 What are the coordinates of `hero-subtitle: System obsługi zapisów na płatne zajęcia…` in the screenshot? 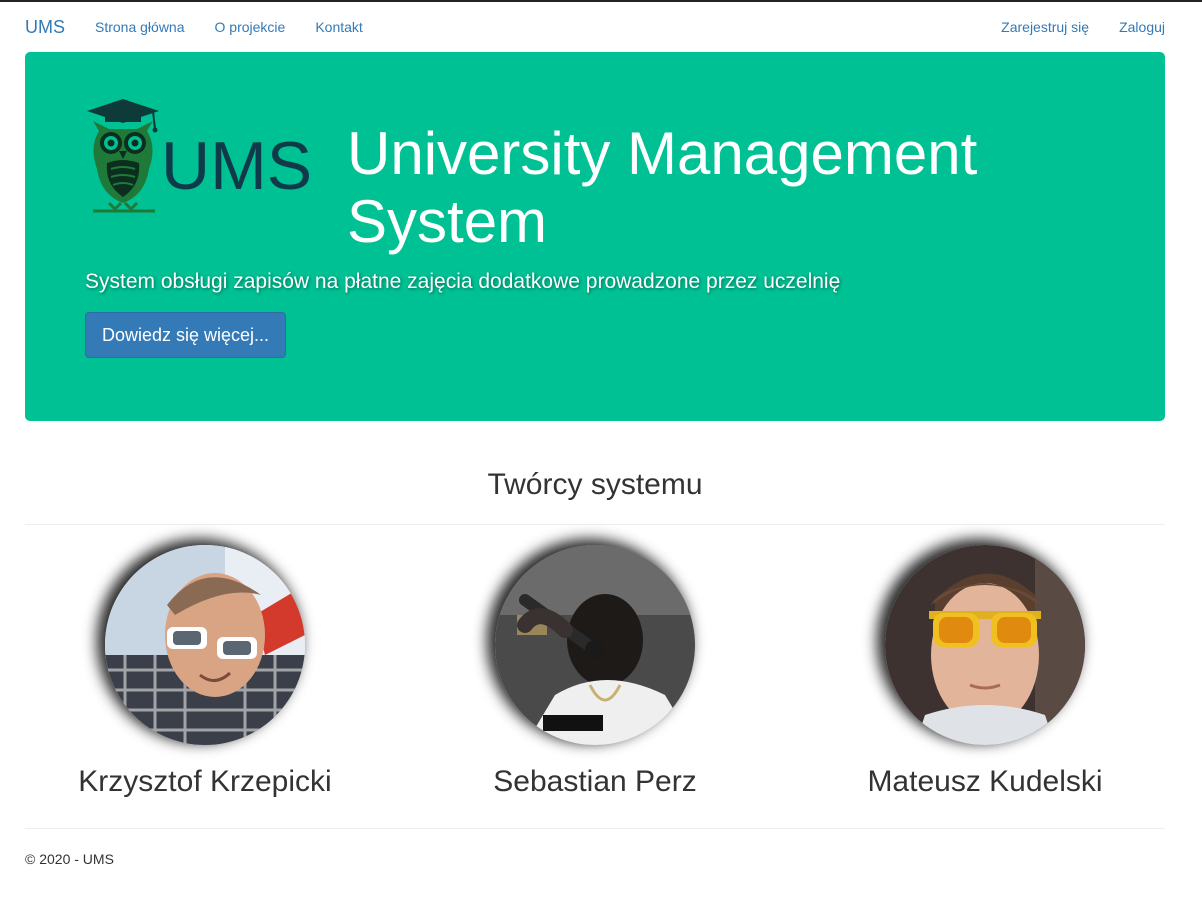 It's located at (463, 281).